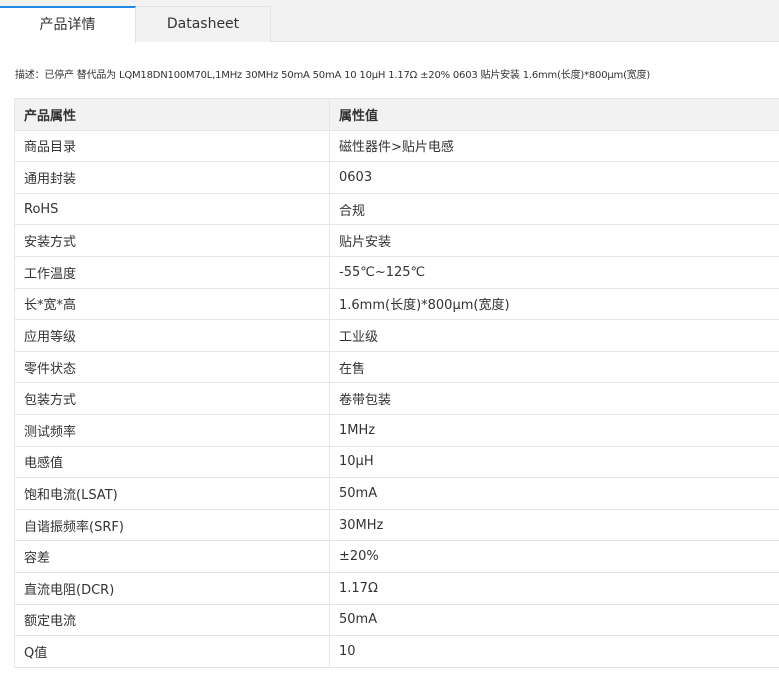 The height and width of the screenshot is (674, 779). What do you see at coordinates (554, 588) in the screenshot?
I see `attribute-value-cell: 1.17Ω` at bounding box center [554, 588].